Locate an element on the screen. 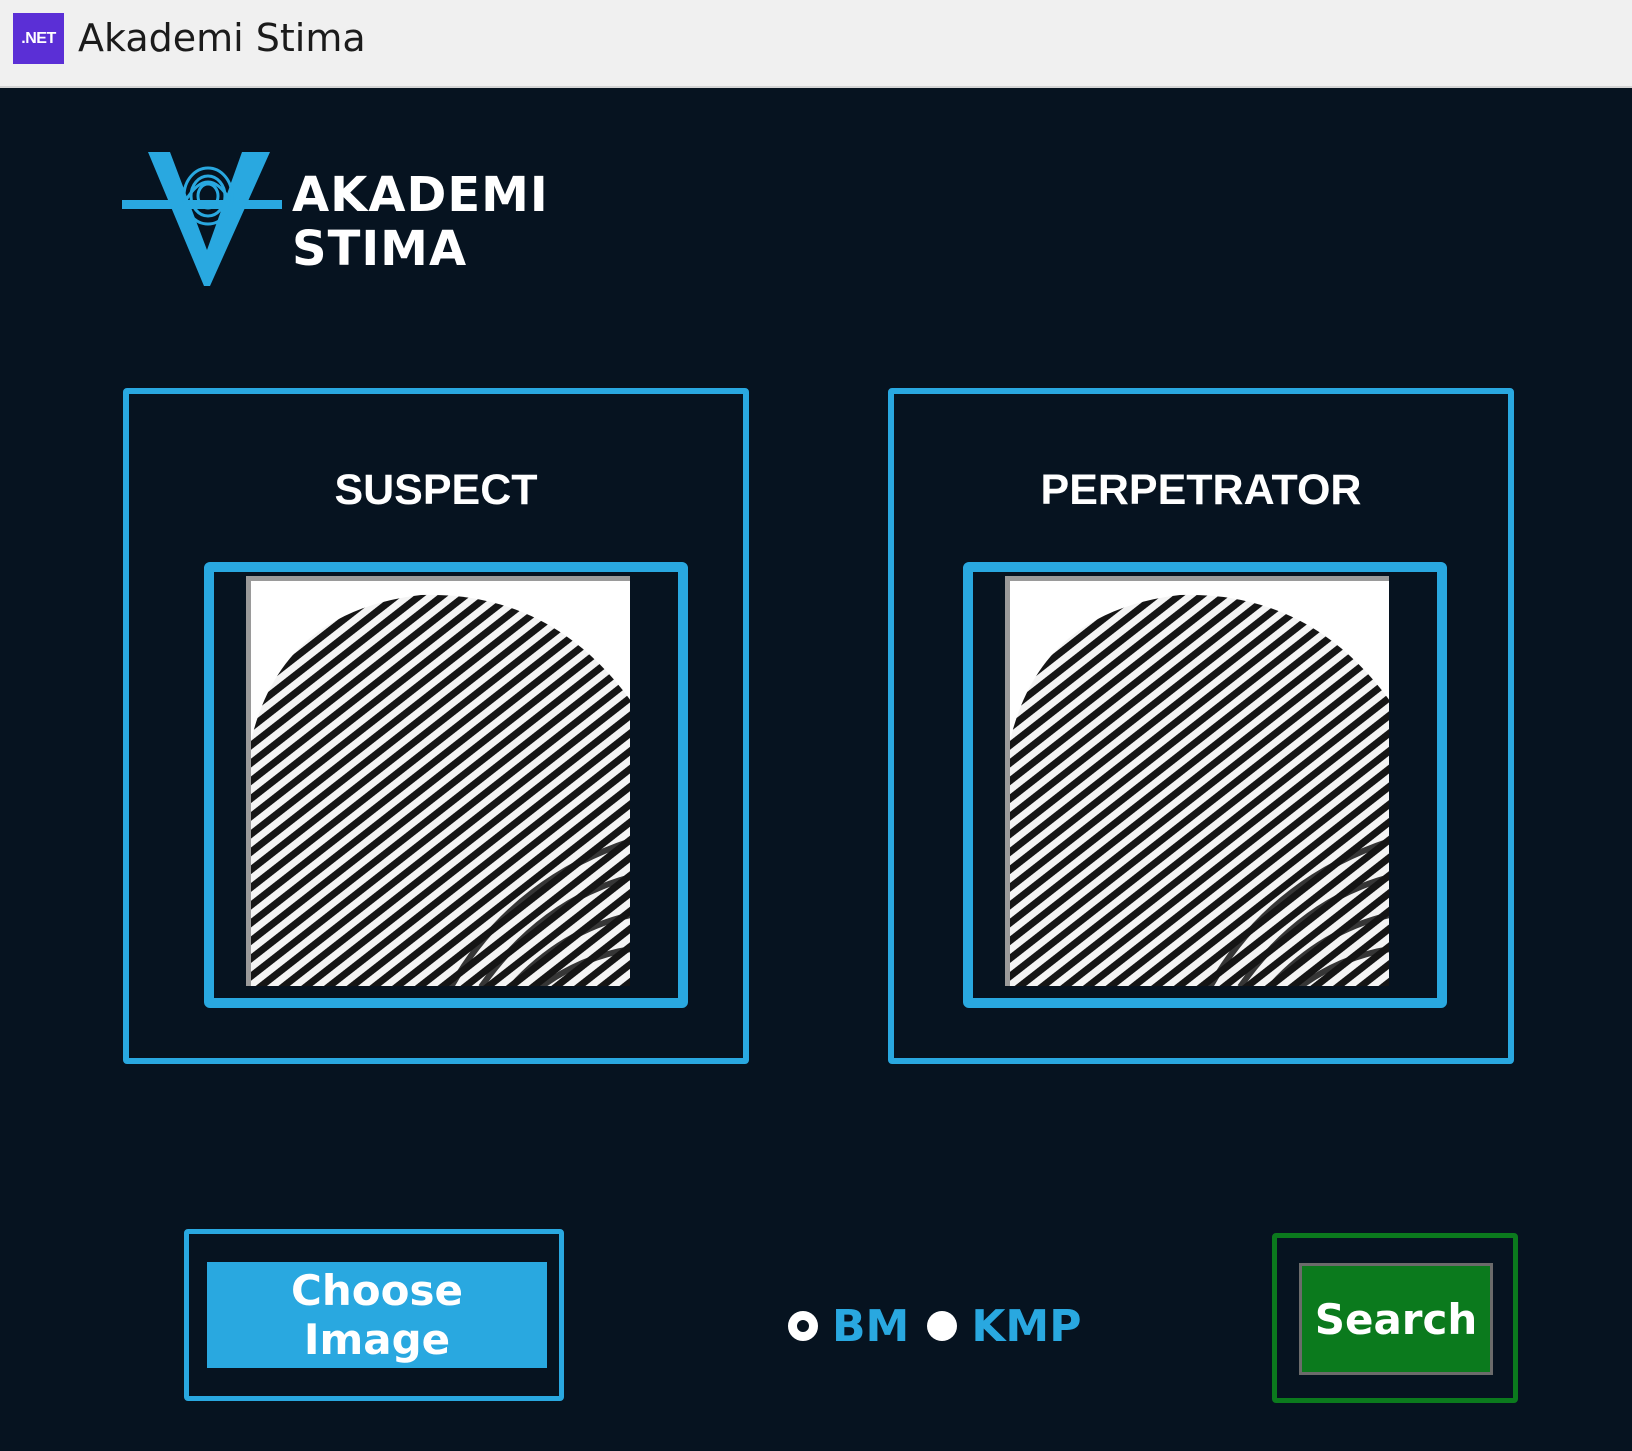  search-button: Search is located at coordinates (1396, 1319).